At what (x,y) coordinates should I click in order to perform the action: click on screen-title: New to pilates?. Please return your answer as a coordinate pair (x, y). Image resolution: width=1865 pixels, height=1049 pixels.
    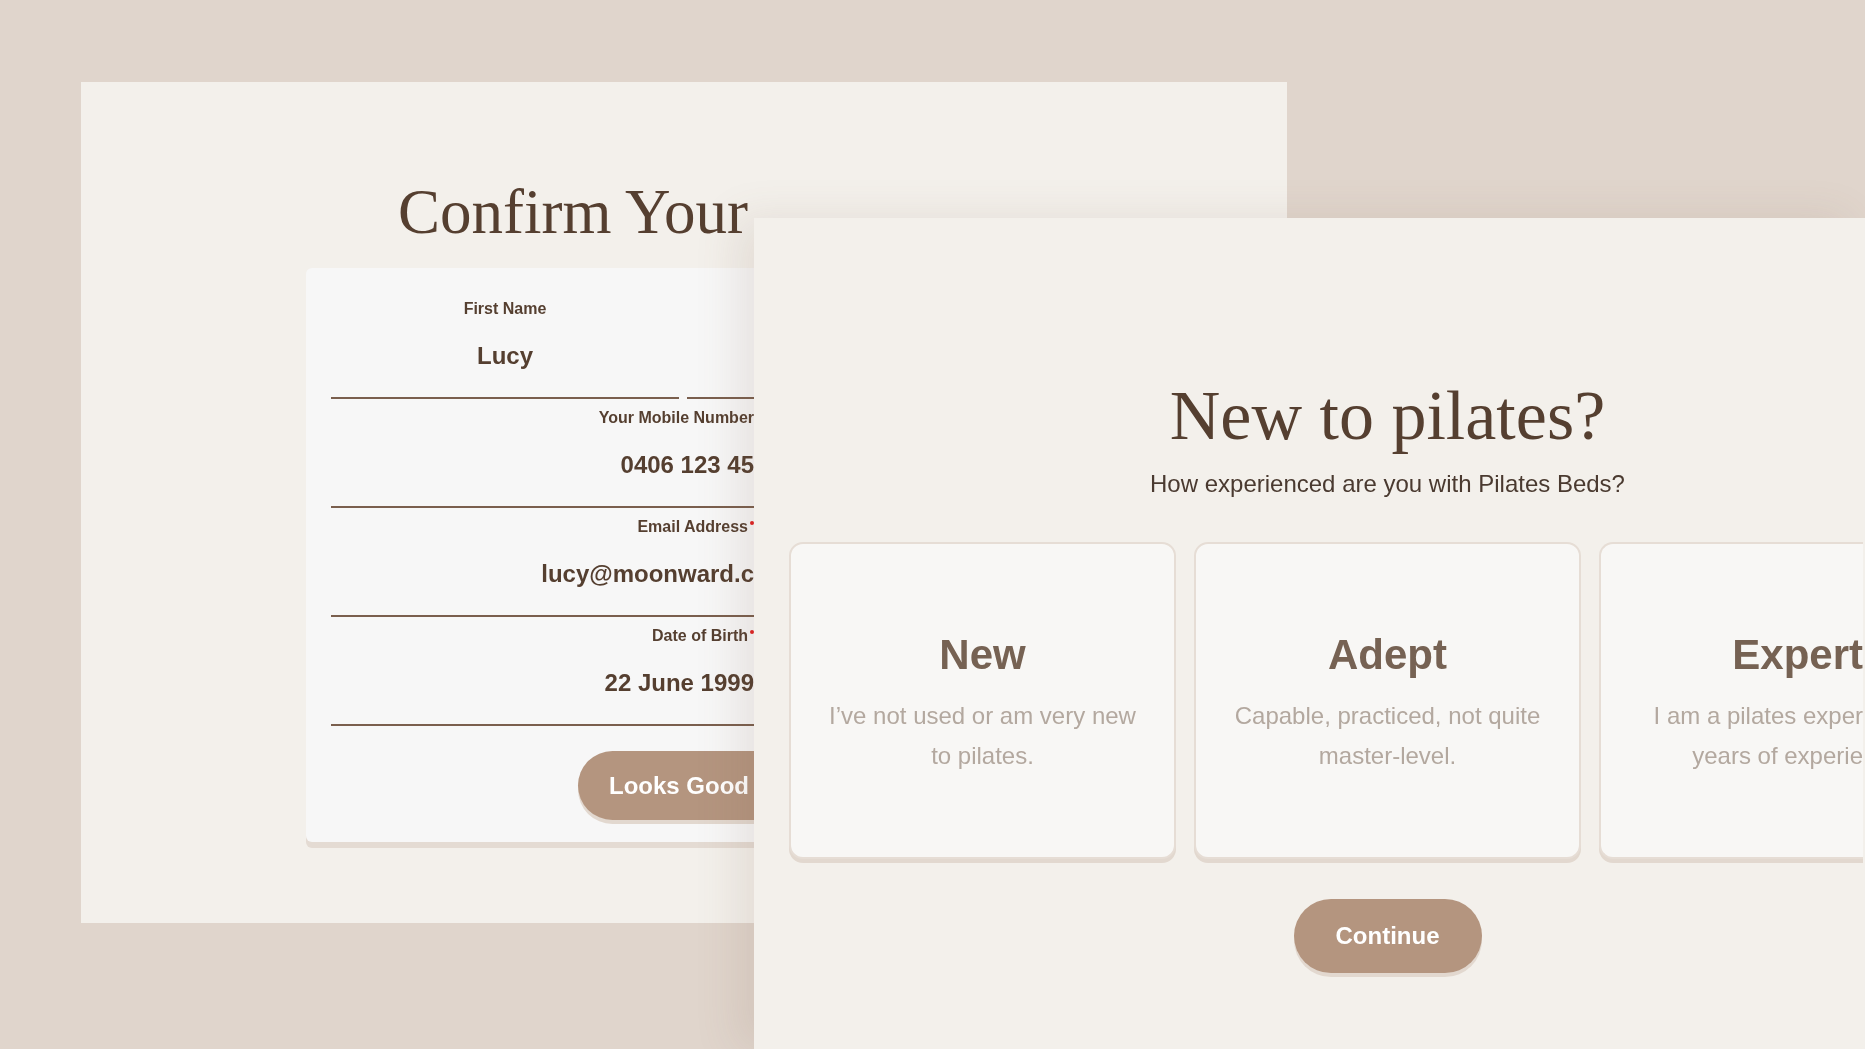
    Looking at the image, I should click on (1387, 416).